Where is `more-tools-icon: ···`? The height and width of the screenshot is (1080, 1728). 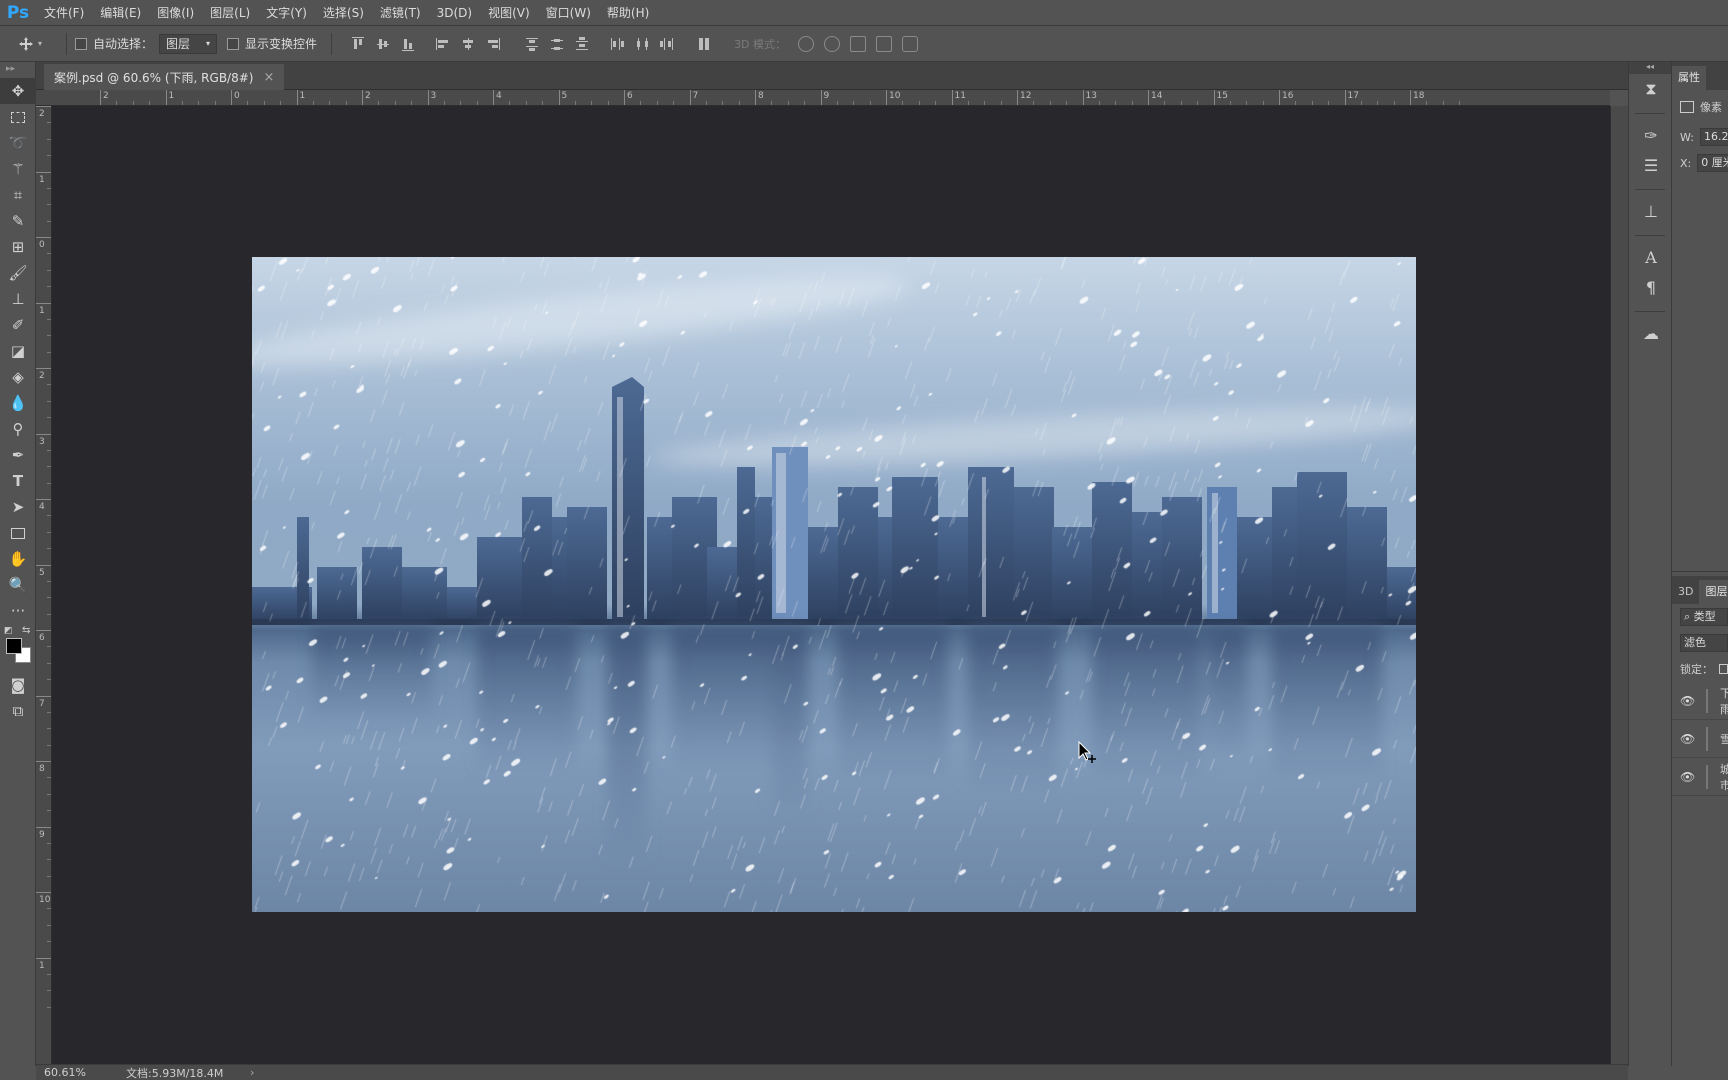 more-tools-icon: ··· is located at coordinates (18, 611).